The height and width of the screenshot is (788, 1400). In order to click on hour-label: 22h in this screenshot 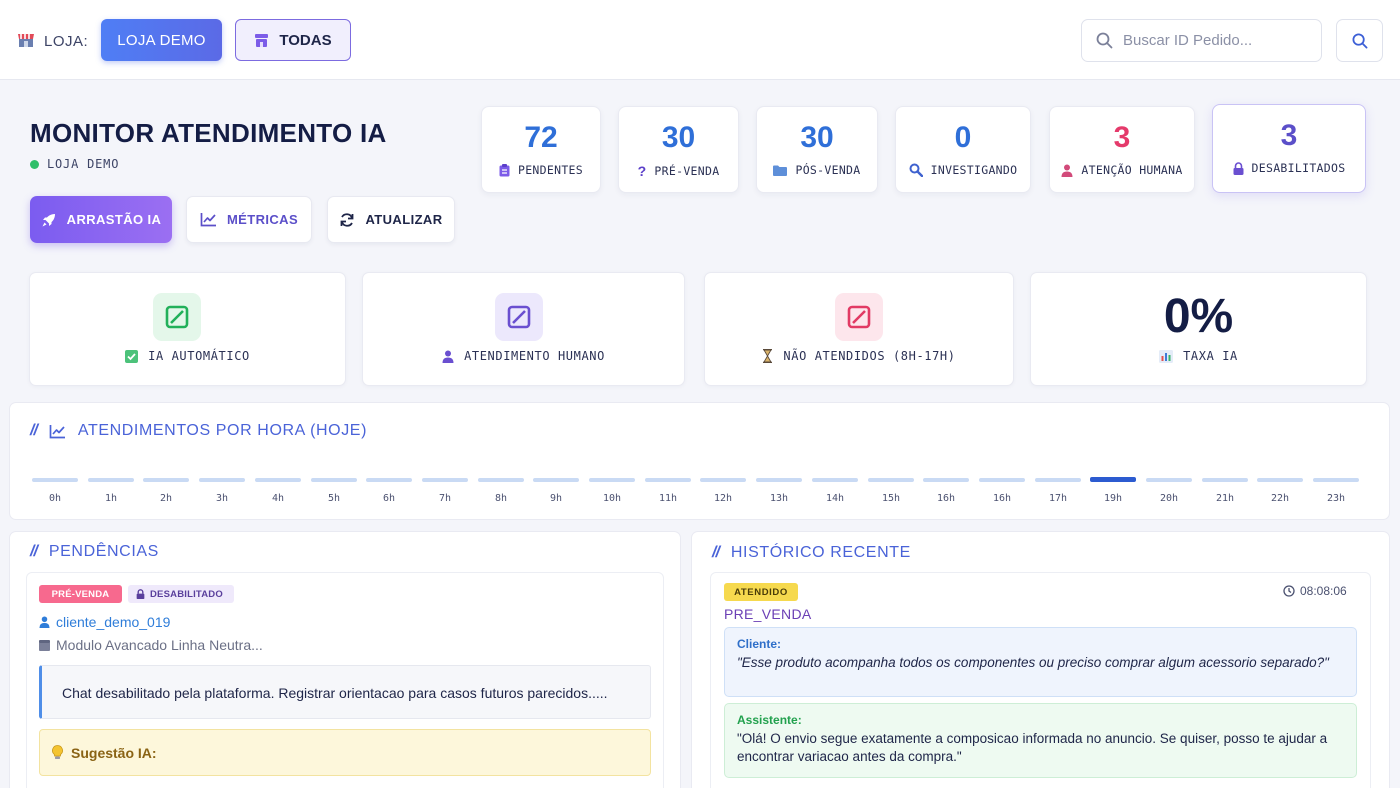, I will do `click(1280, 498)`.